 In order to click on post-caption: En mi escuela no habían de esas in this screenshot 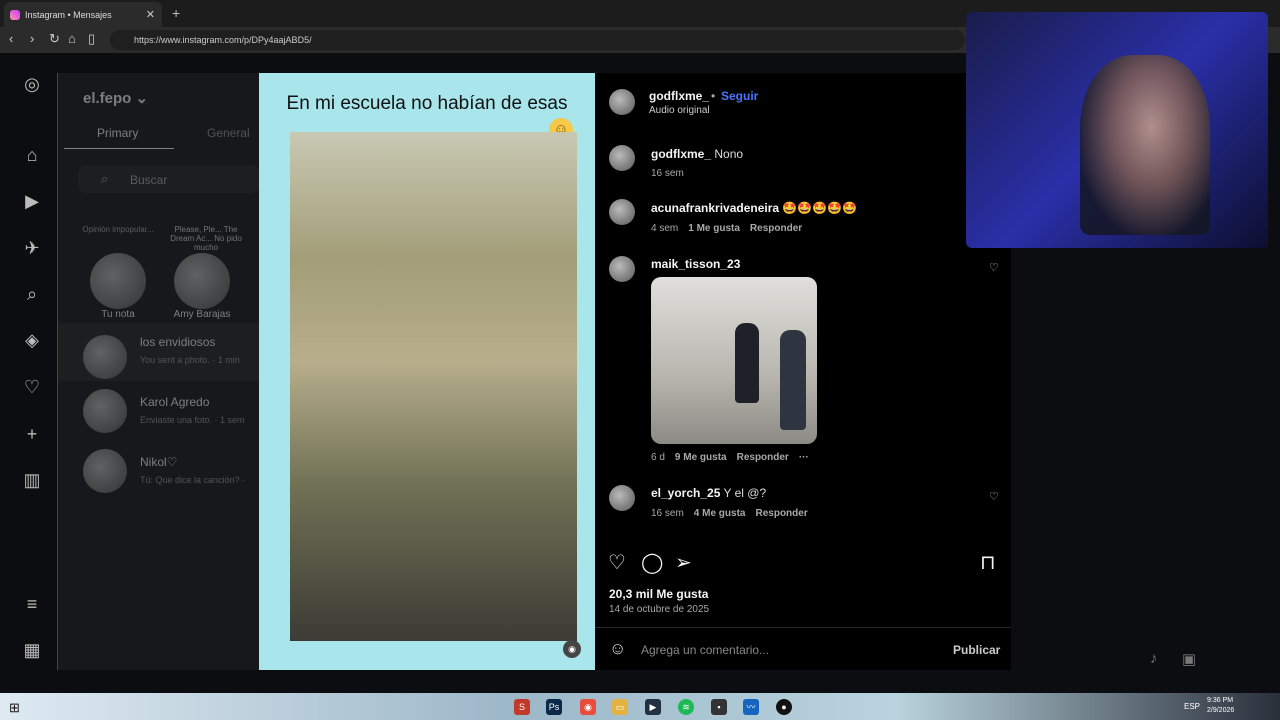, I will do `click(427, 103)`.